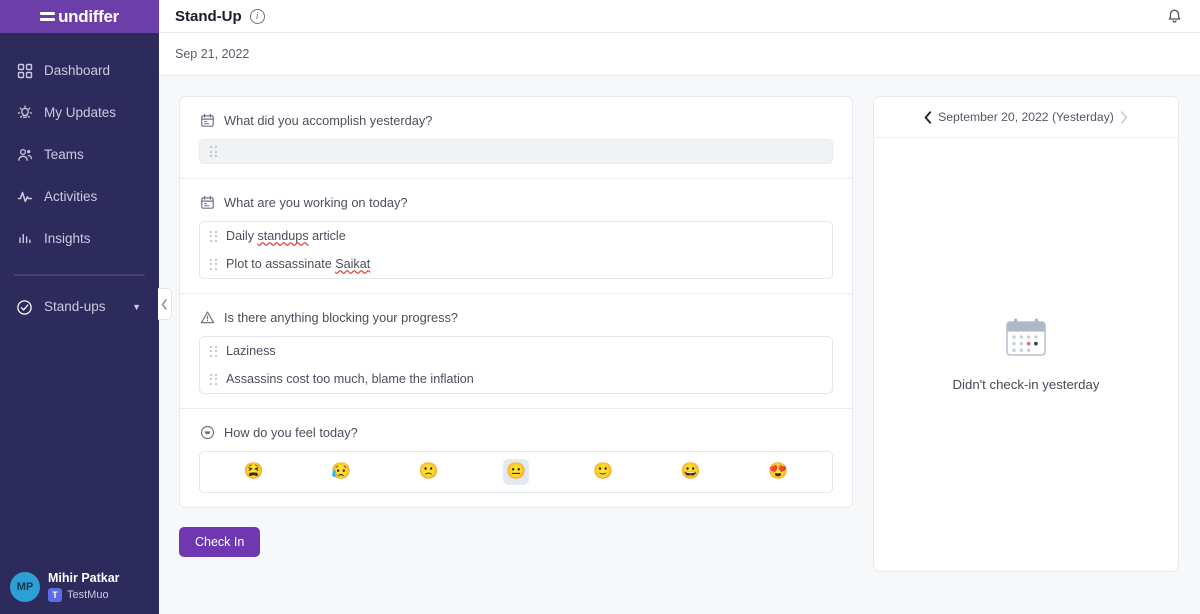 The height and width of the screenshot is (614, 1200). What do you see at coordinates (516, 138) in the screenshot?
I see `question-block-yesterday: What did you accomplish yesterday?` at bounding box center [516, 138].